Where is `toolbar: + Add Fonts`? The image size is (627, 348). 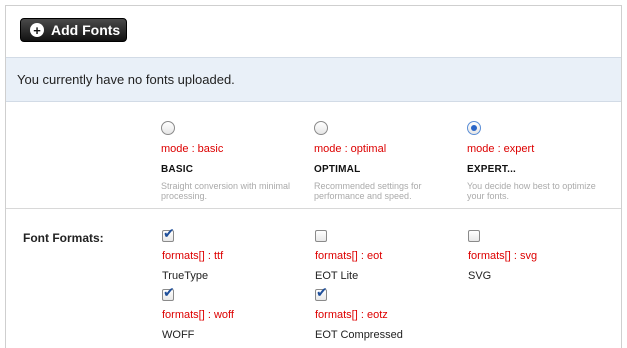 toolbar: + Add Fonts is located at coordinates (313, 31).